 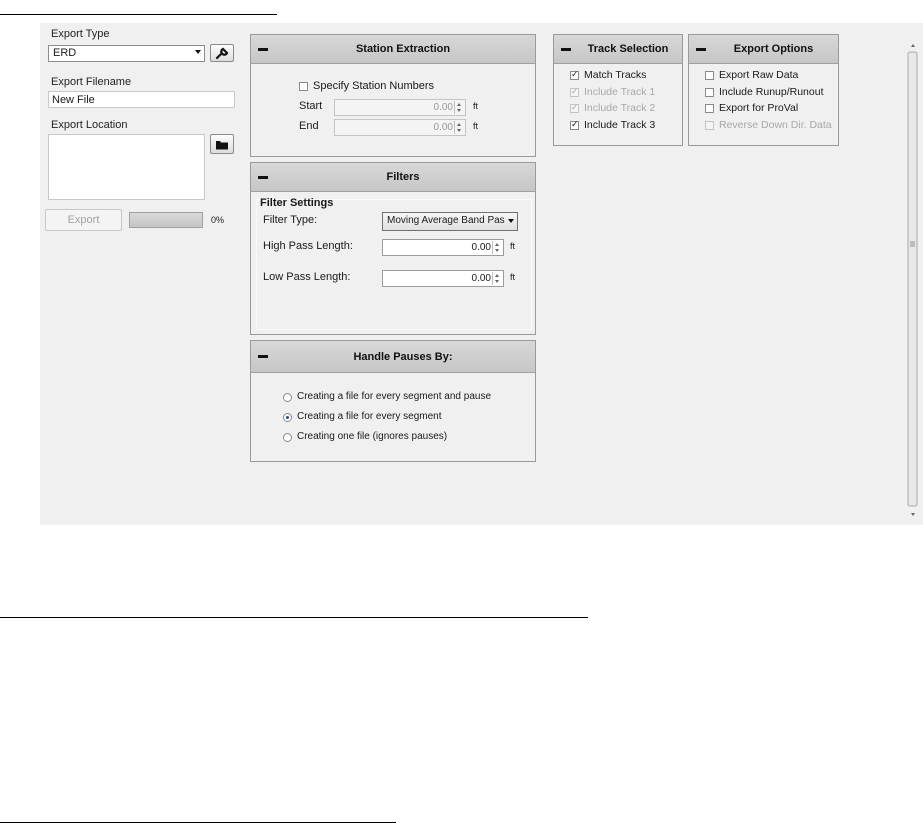 I want to click on export-filename-input: New File, so click(x=141, y=99).